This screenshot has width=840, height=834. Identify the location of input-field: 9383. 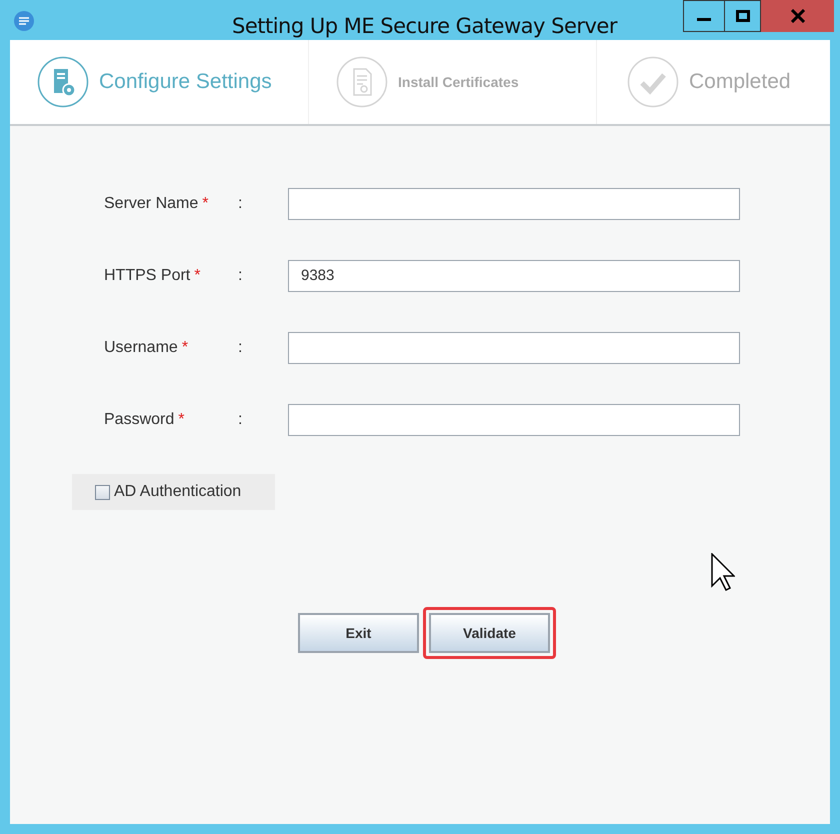
(514, 276).